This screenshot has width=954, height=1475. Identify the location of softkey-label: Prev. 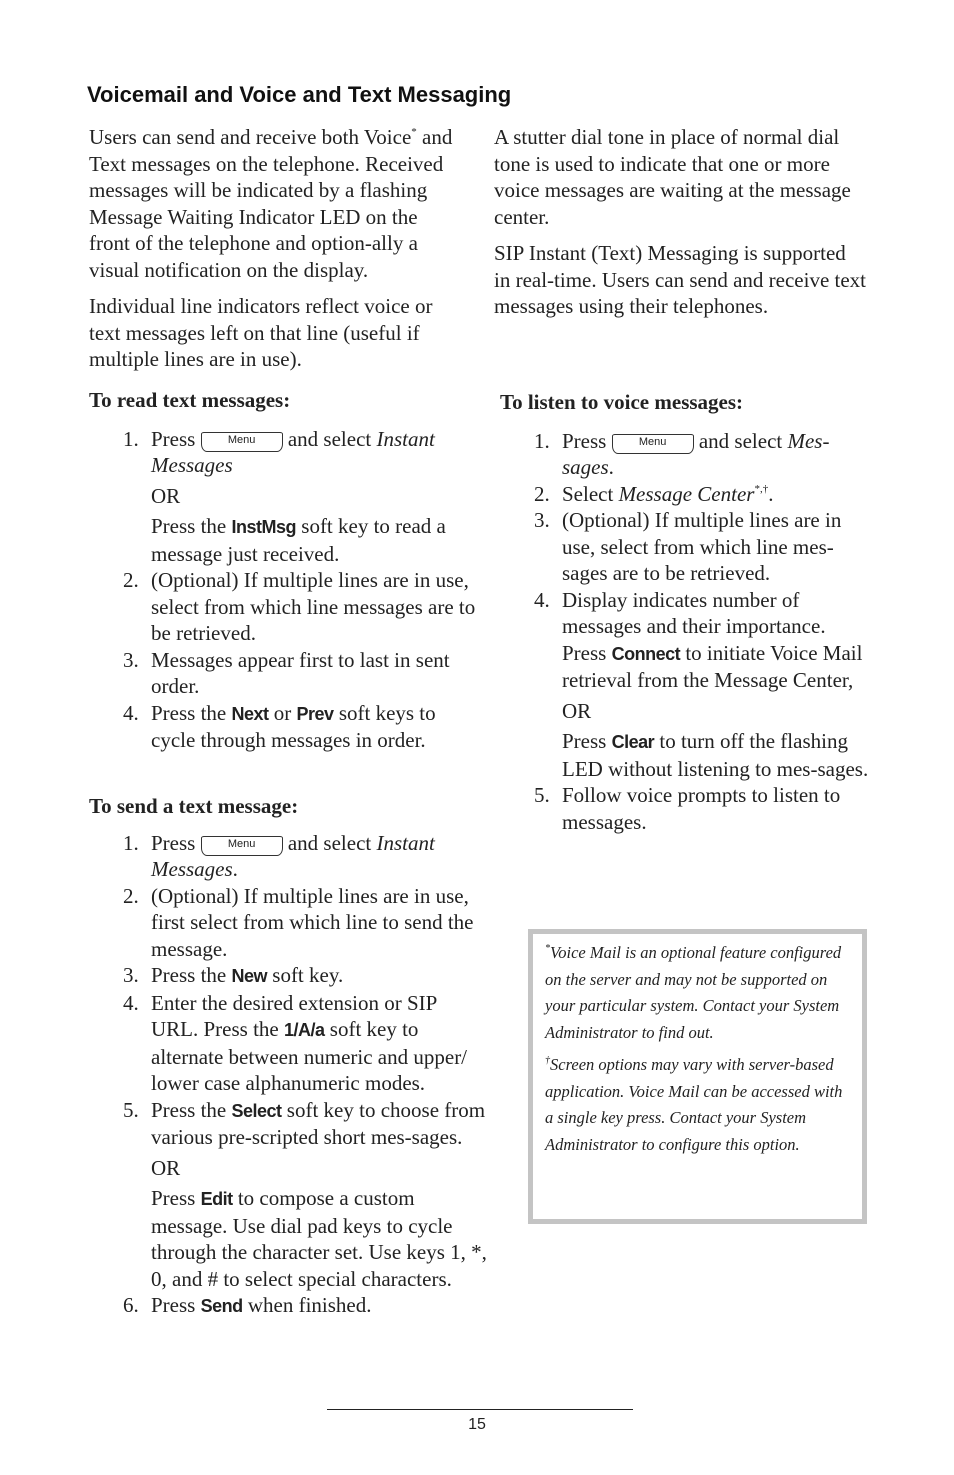
(315, 713).